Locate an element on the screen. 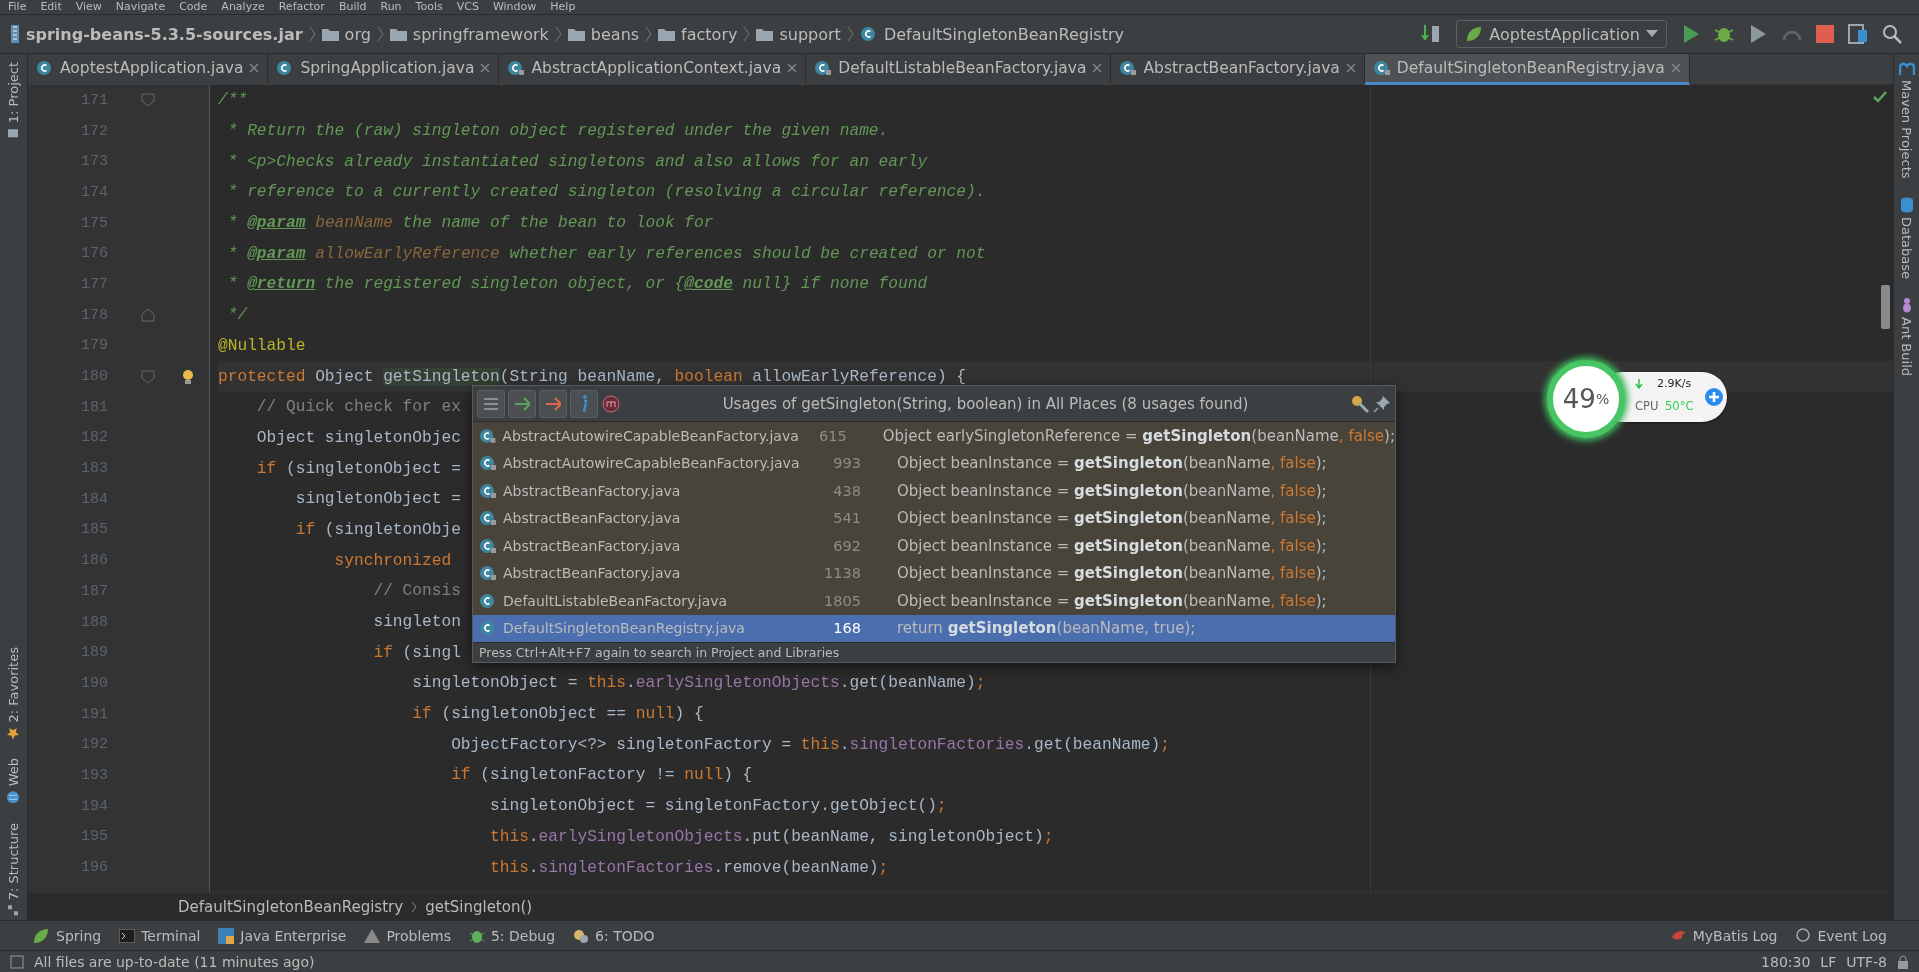 Image resolution: width=1919 pixels, height=972 pixels. add-icon is located at coordinates (1714, 397).